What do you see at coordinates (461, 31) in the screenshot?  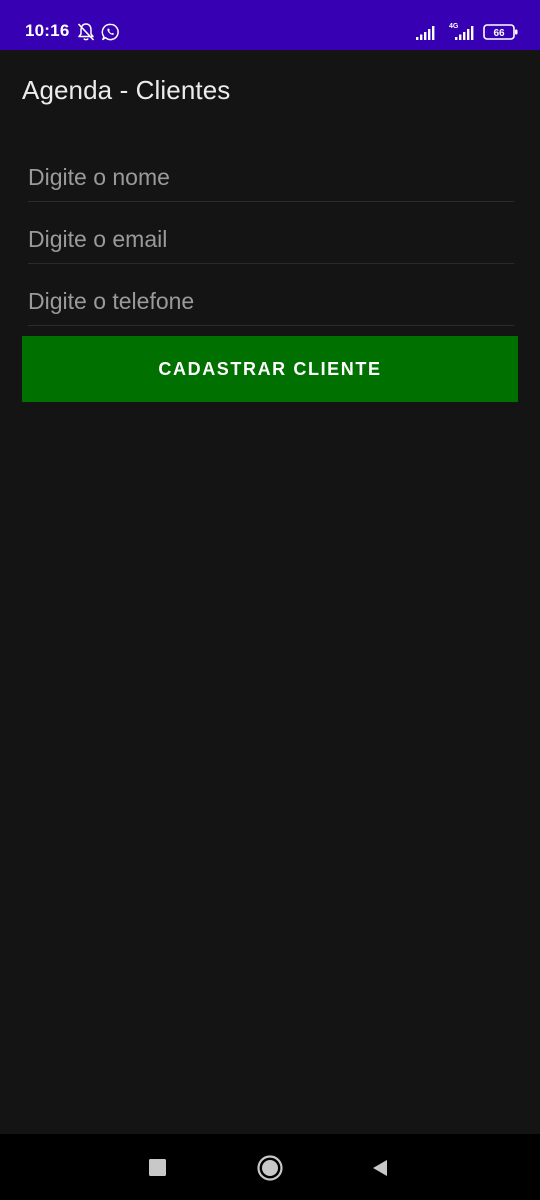 I see `signal-4g-icon: 4G` at bounding box center [461, 31].